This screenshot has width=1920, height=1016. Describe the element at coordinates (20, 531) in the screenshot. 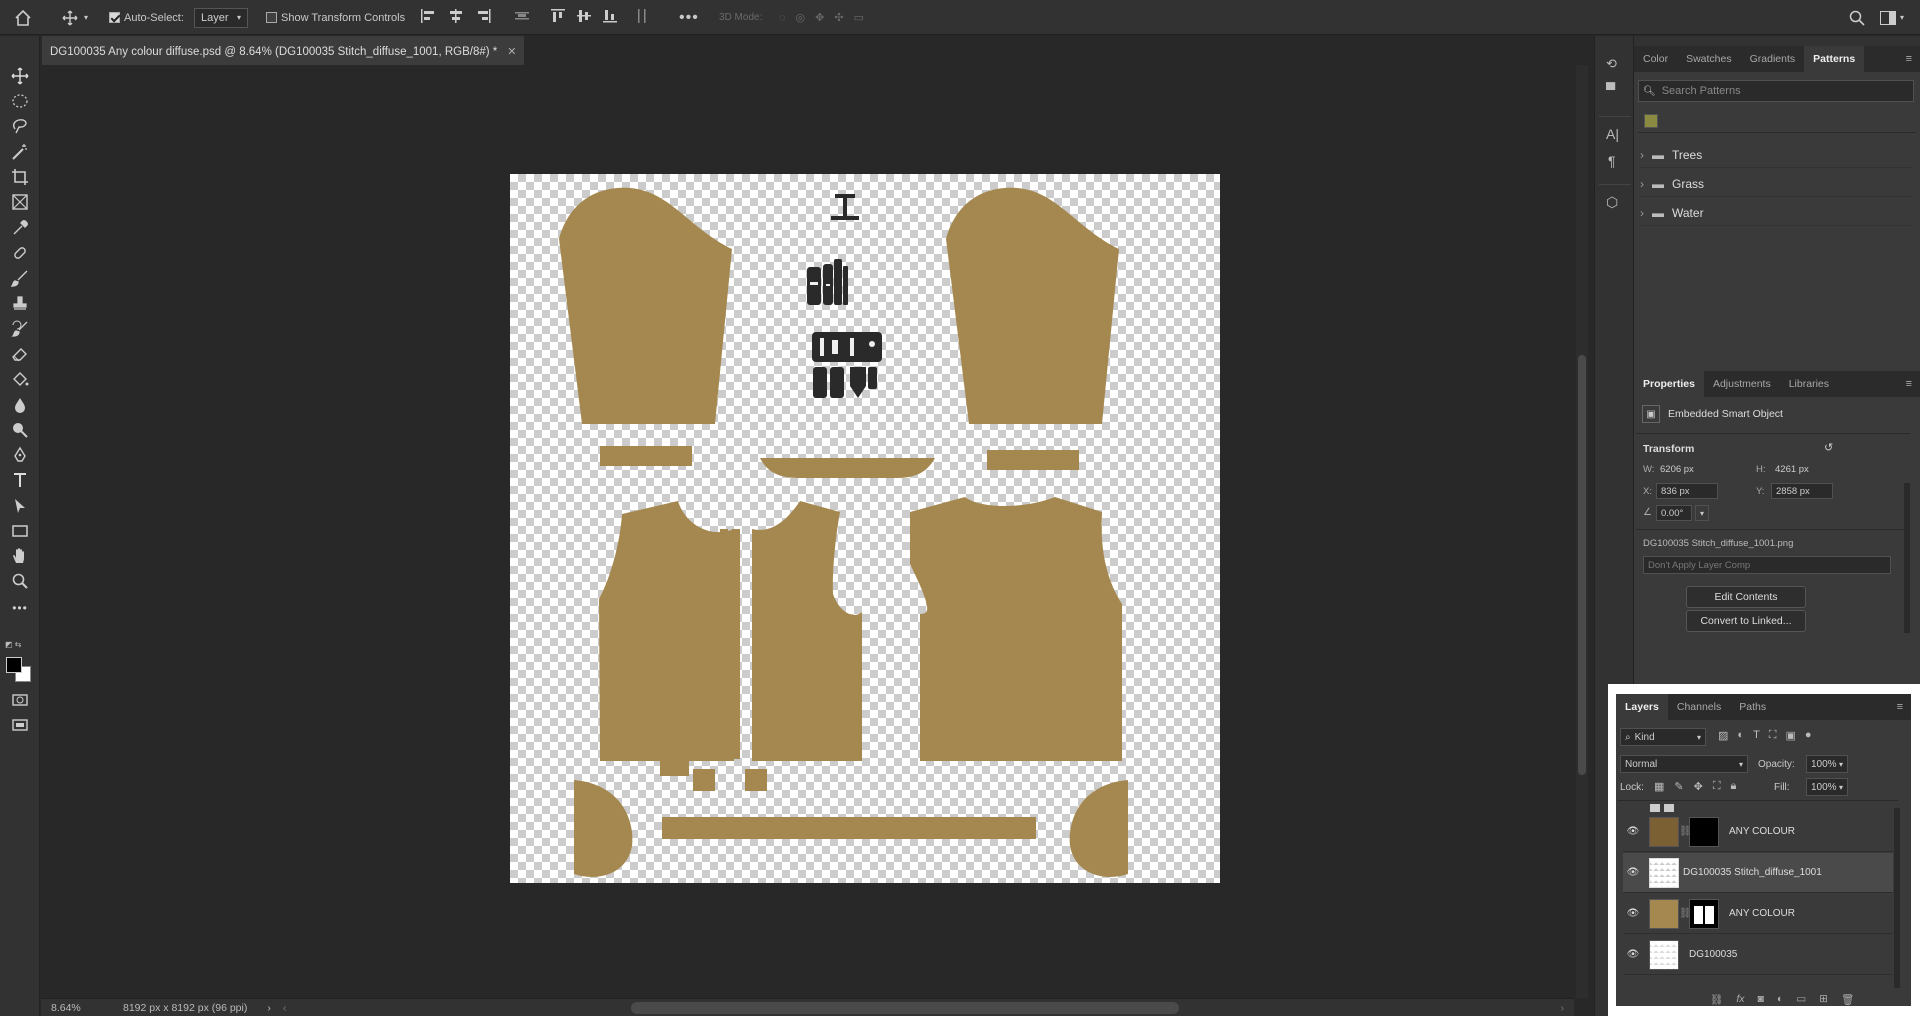

I see `rectangle-tool` at that location.